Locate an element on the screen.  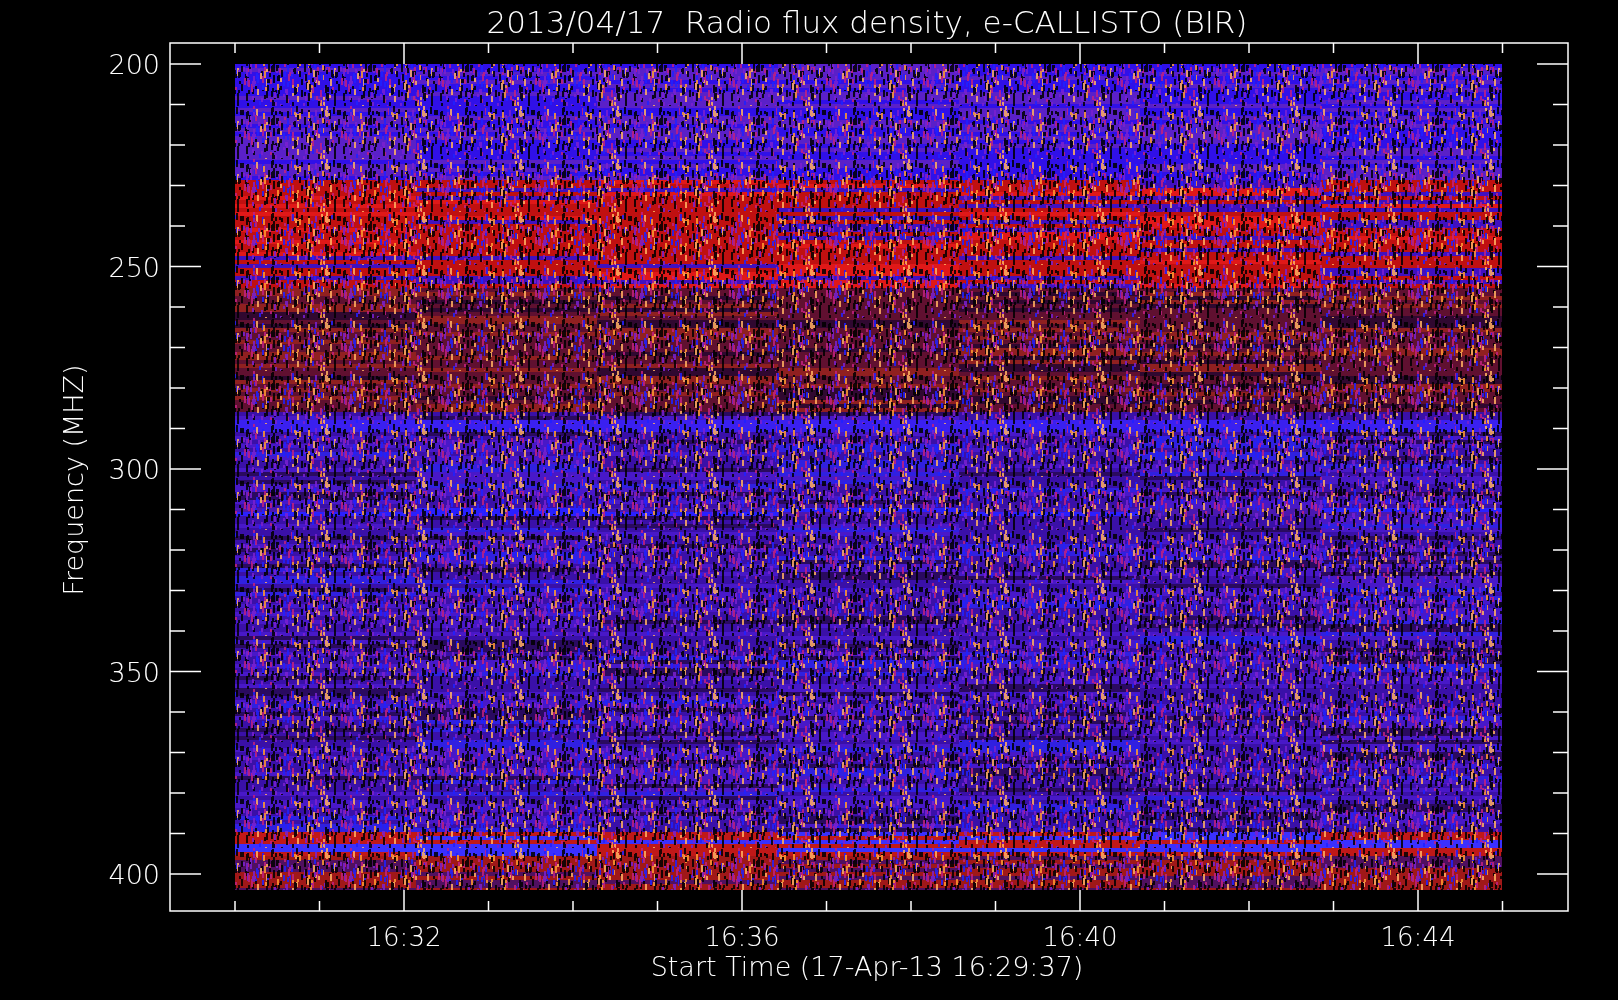
axis-tick-label: 400 is located at coordinates (134, 874).